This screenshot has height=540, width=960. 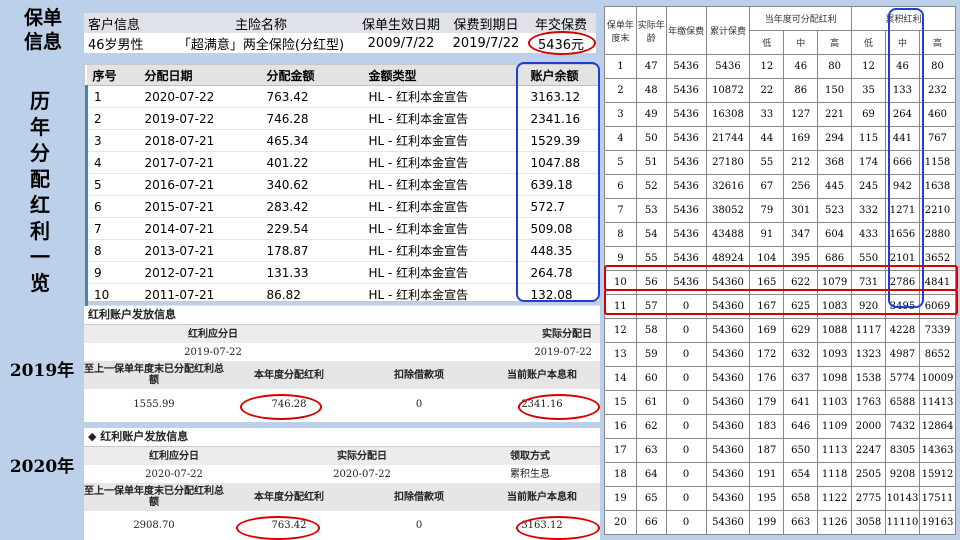 I want to click on projection-annual-low: 176, so click(x=767, y=378).